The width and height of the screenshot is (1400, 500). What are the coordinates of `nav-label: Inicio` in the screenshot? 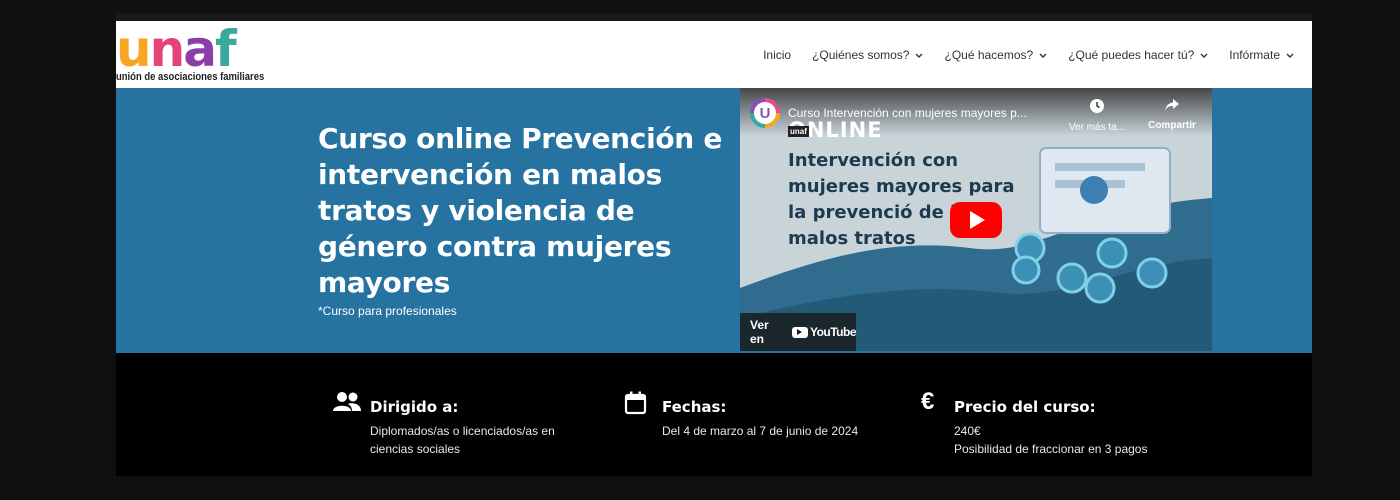 It's located at (777, 54).